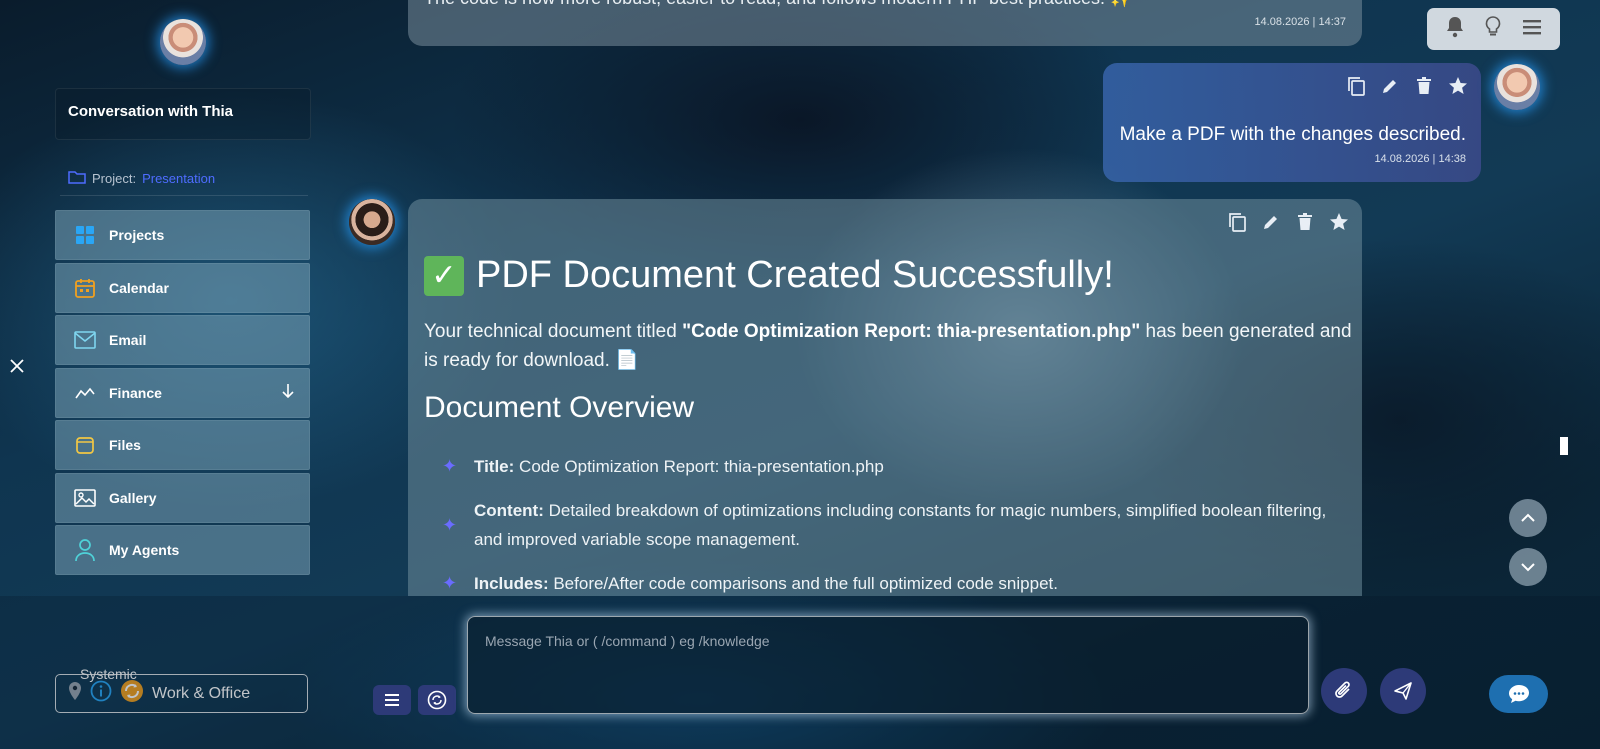 The height and width of the screenshot is (749, 1600). I want to click on sidebar-item-email: Email, so click(182, 340).